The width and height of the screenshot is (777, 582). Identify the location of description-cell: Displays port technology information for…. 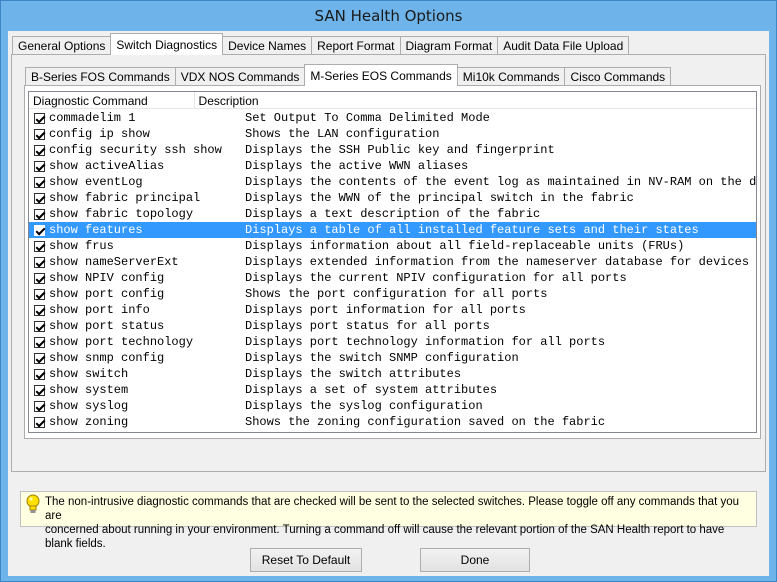
(425, 342).